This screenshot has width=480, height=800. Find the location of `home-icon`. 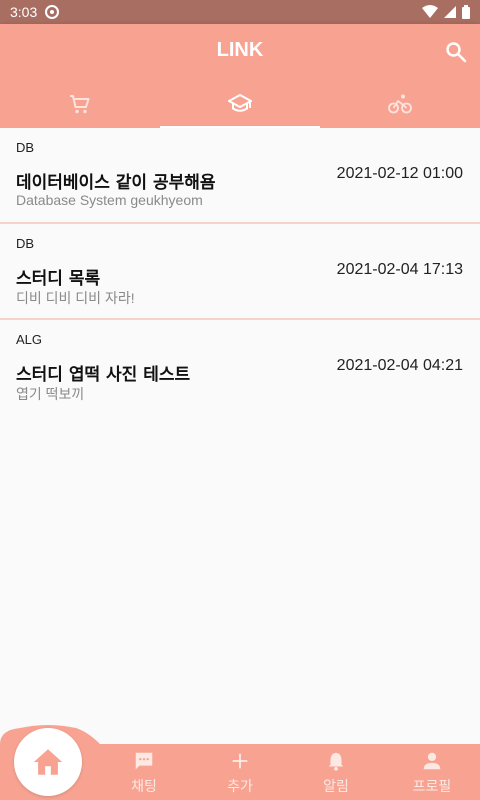

home-icon is located at coordinates (48, 762).